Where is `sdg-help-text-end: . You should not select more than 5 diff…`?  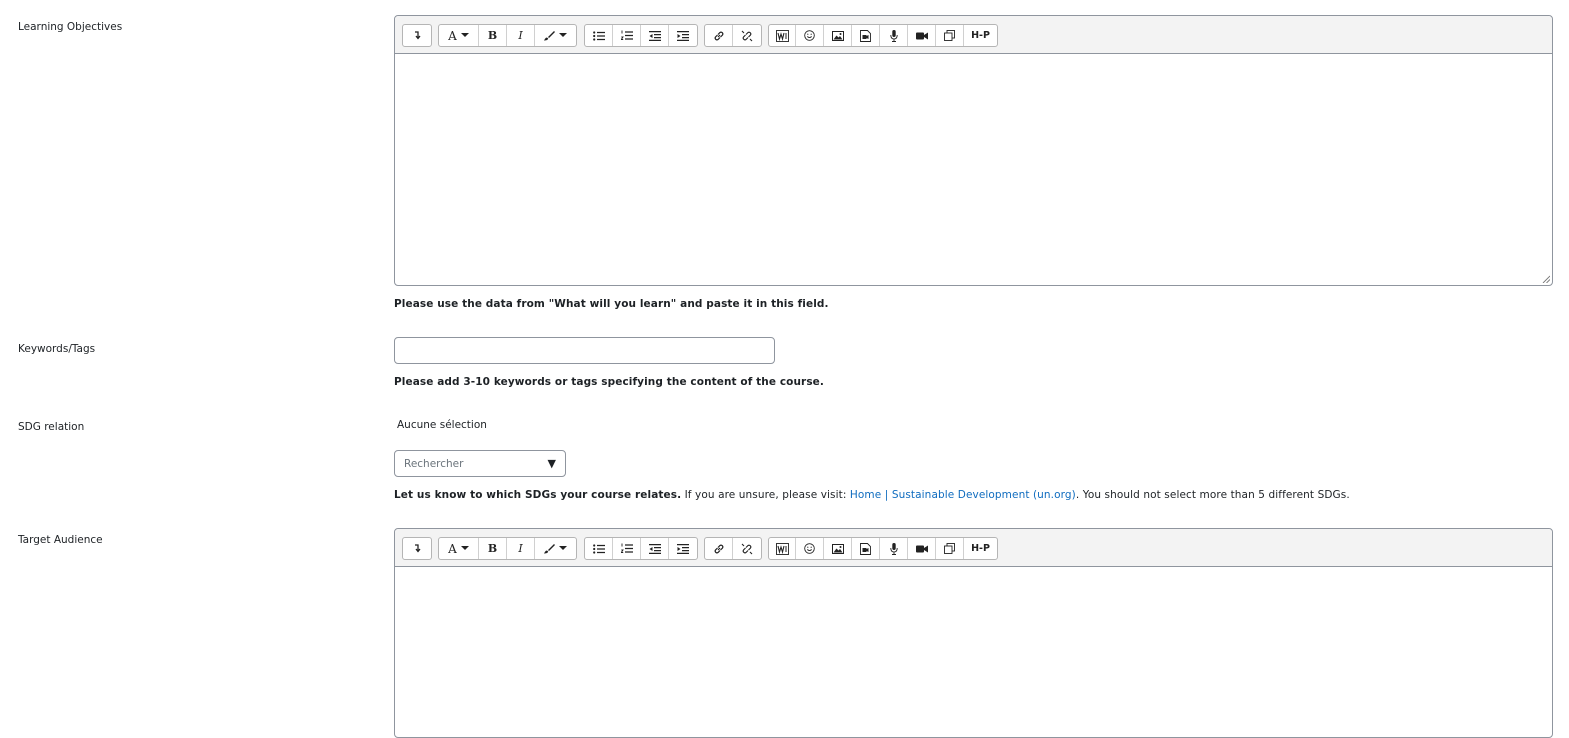 sdg-help-text-end: . You should not select more than 5 diff… is located at coordinates (1212, 495).